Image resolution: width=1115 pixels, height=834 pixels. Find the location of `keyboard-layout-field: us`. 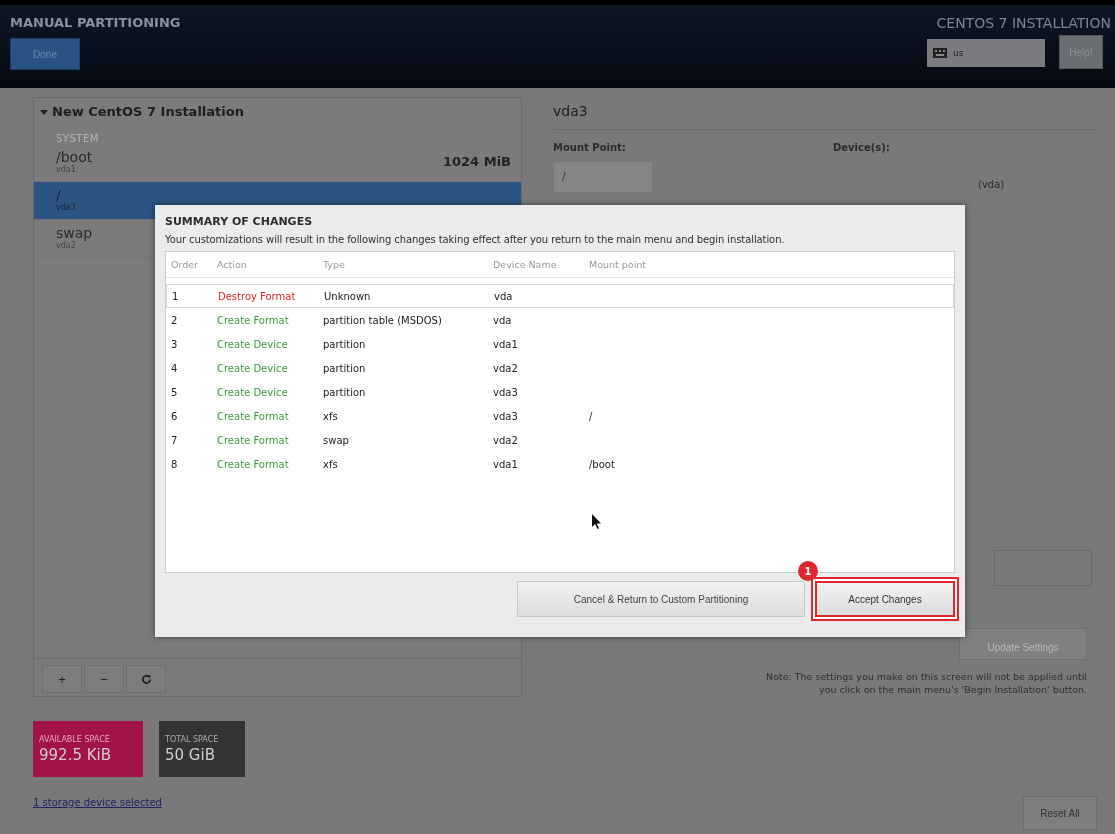

keyboard-layout-field: us is located at coordinates (986, 53).